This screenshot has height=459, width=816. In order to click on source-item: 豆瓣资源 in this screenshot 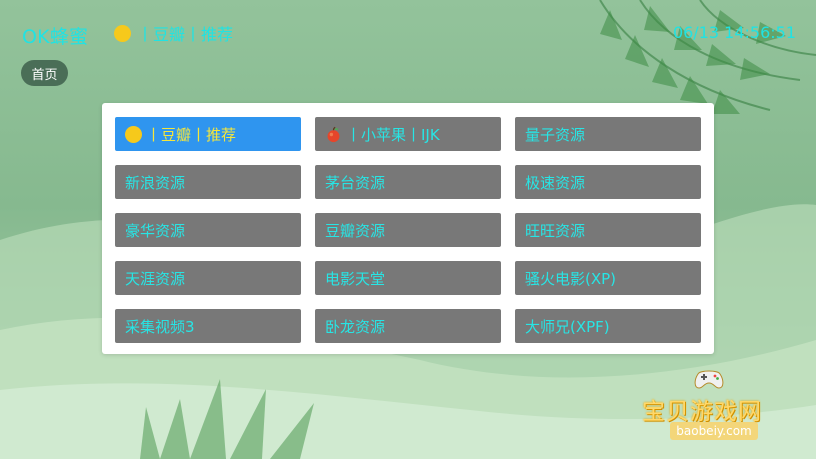, I will do `click(408, 230)`.